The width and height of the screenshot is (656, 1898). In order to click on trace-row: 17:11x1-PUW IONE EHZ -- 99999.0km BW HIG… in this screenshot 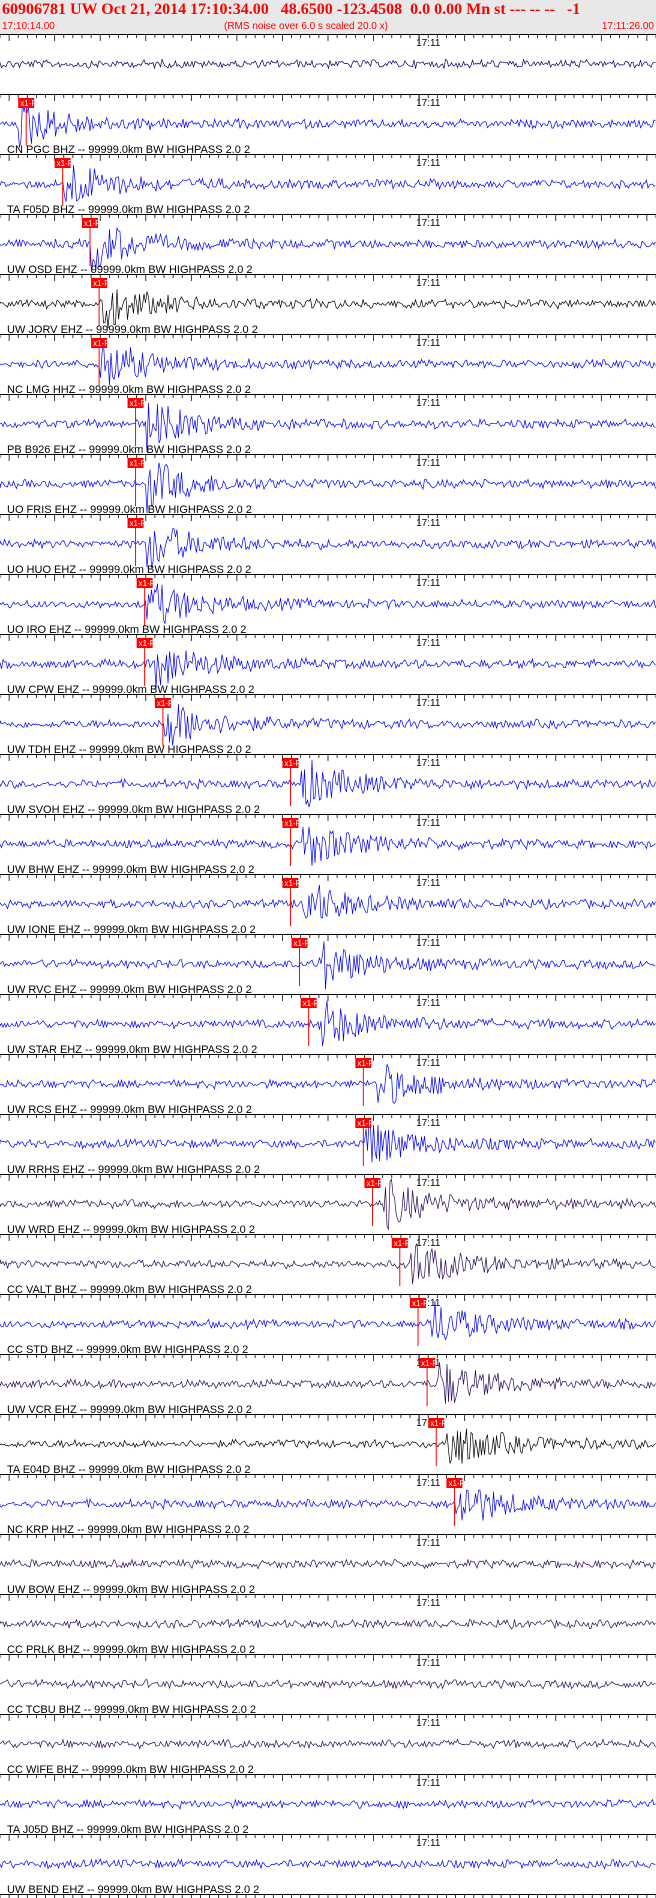, I will do `click(328, 905)`.